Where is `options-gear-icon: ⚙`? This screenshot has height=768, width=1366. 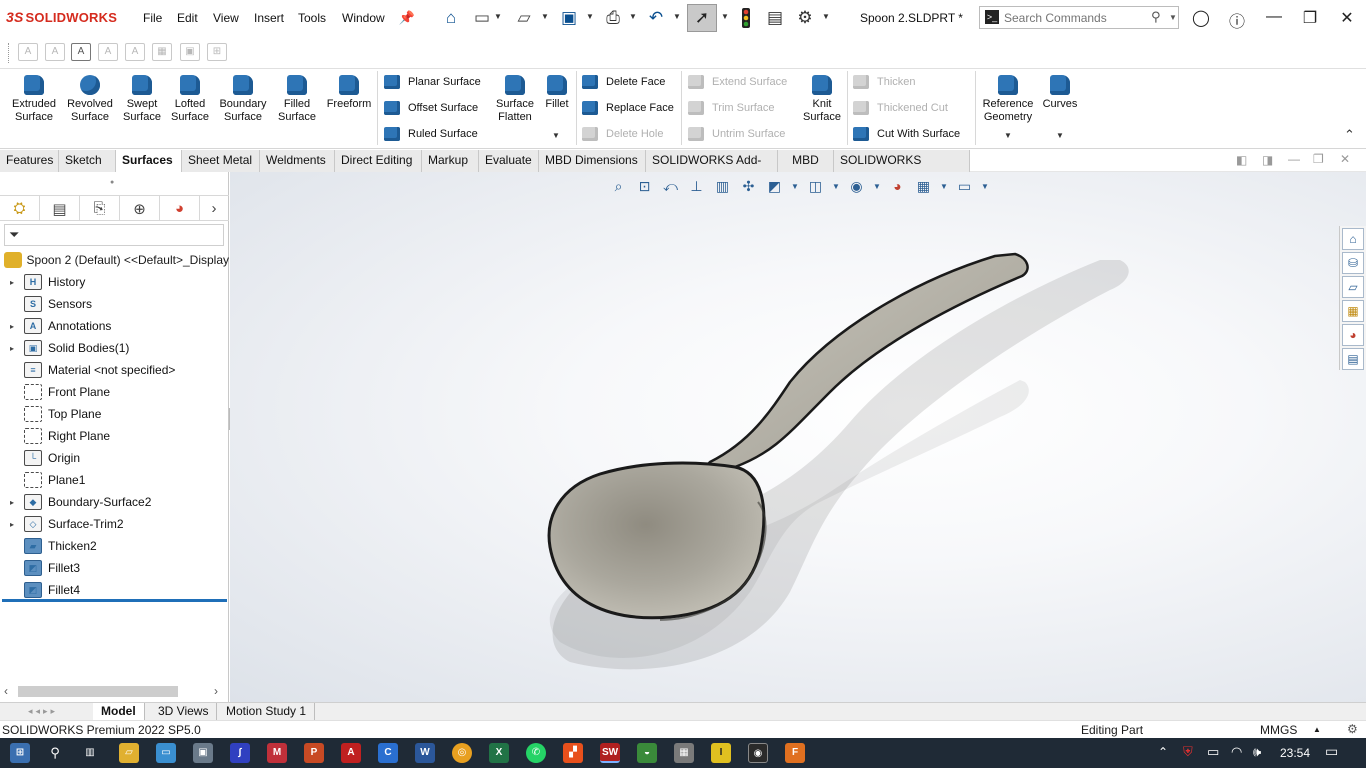
options-gear-icon: ⚙ is located at coordinates (805, 18).